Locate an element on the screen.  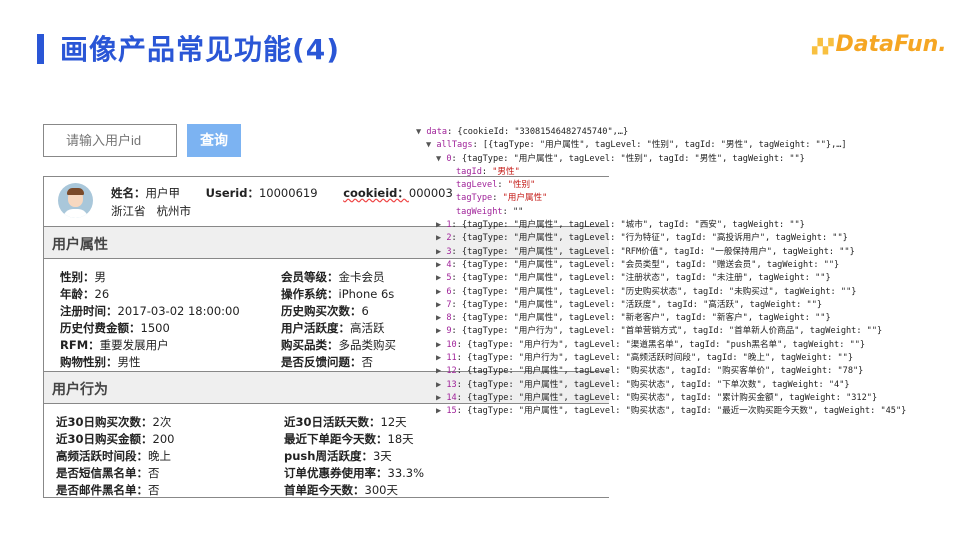
cookieid-label: cookieid： is located at coordinates (376, 193).